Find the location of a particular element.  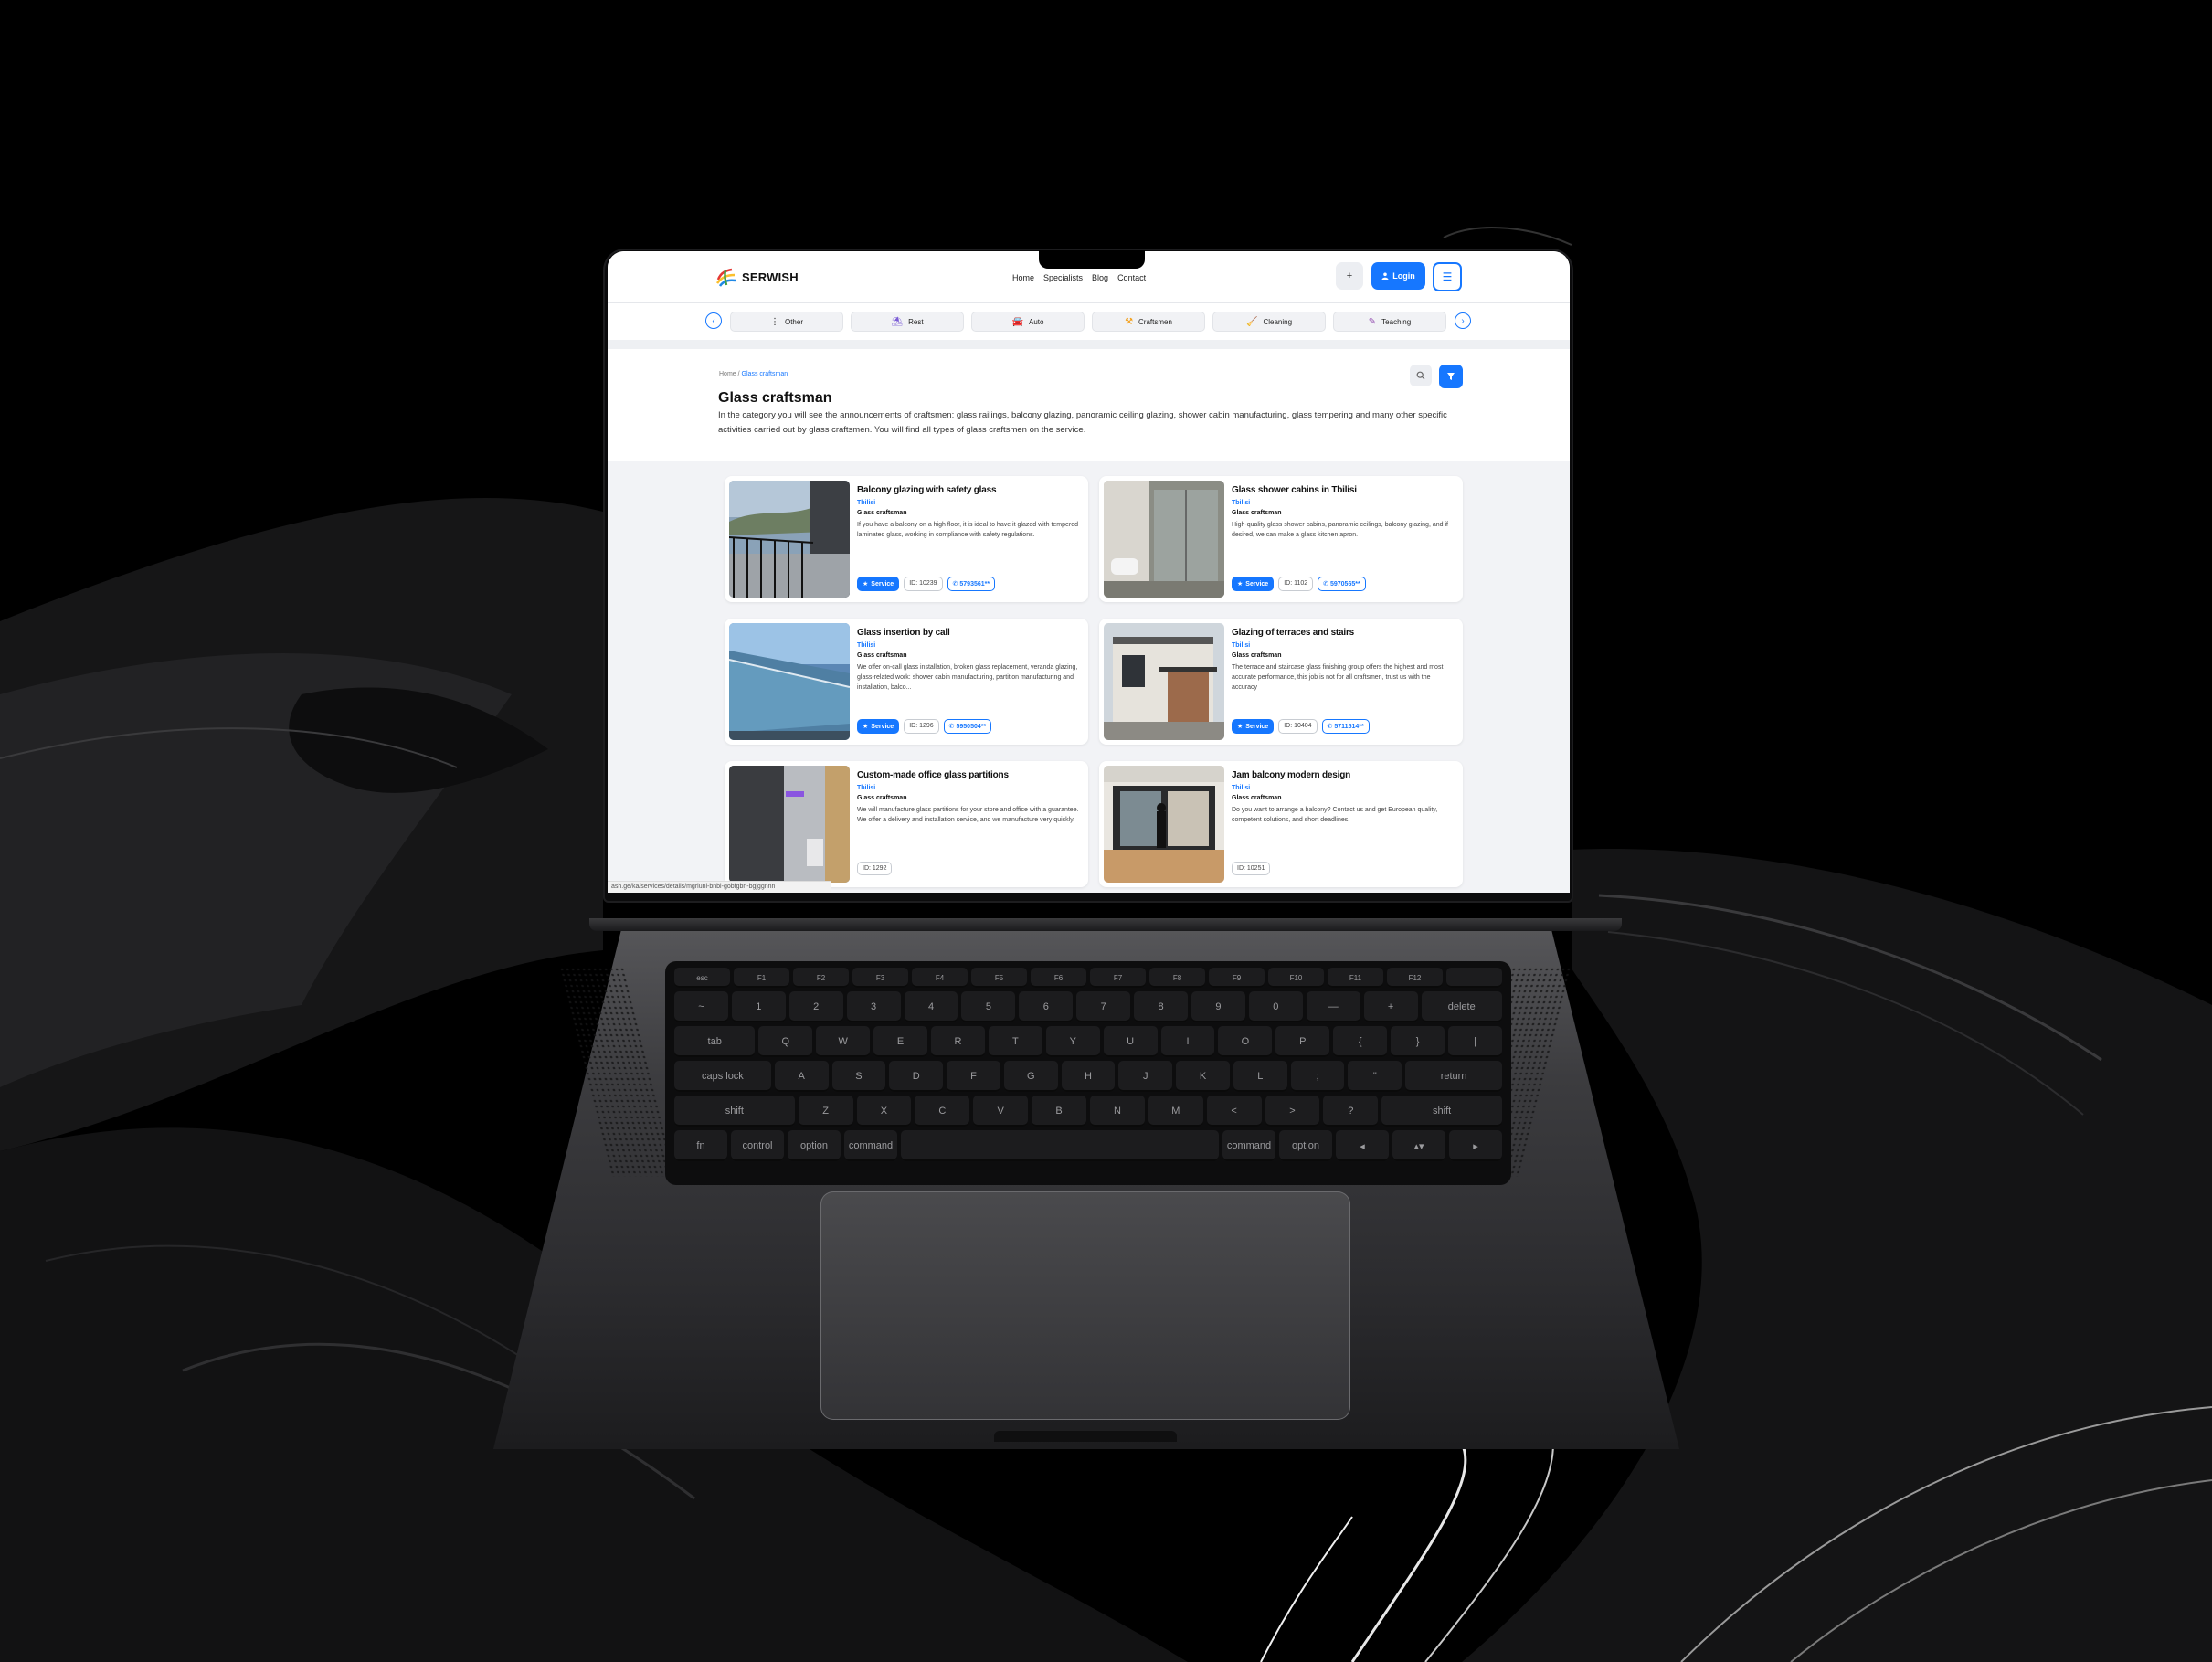

star-icon: ★ is located at coordinates (1240, 584).